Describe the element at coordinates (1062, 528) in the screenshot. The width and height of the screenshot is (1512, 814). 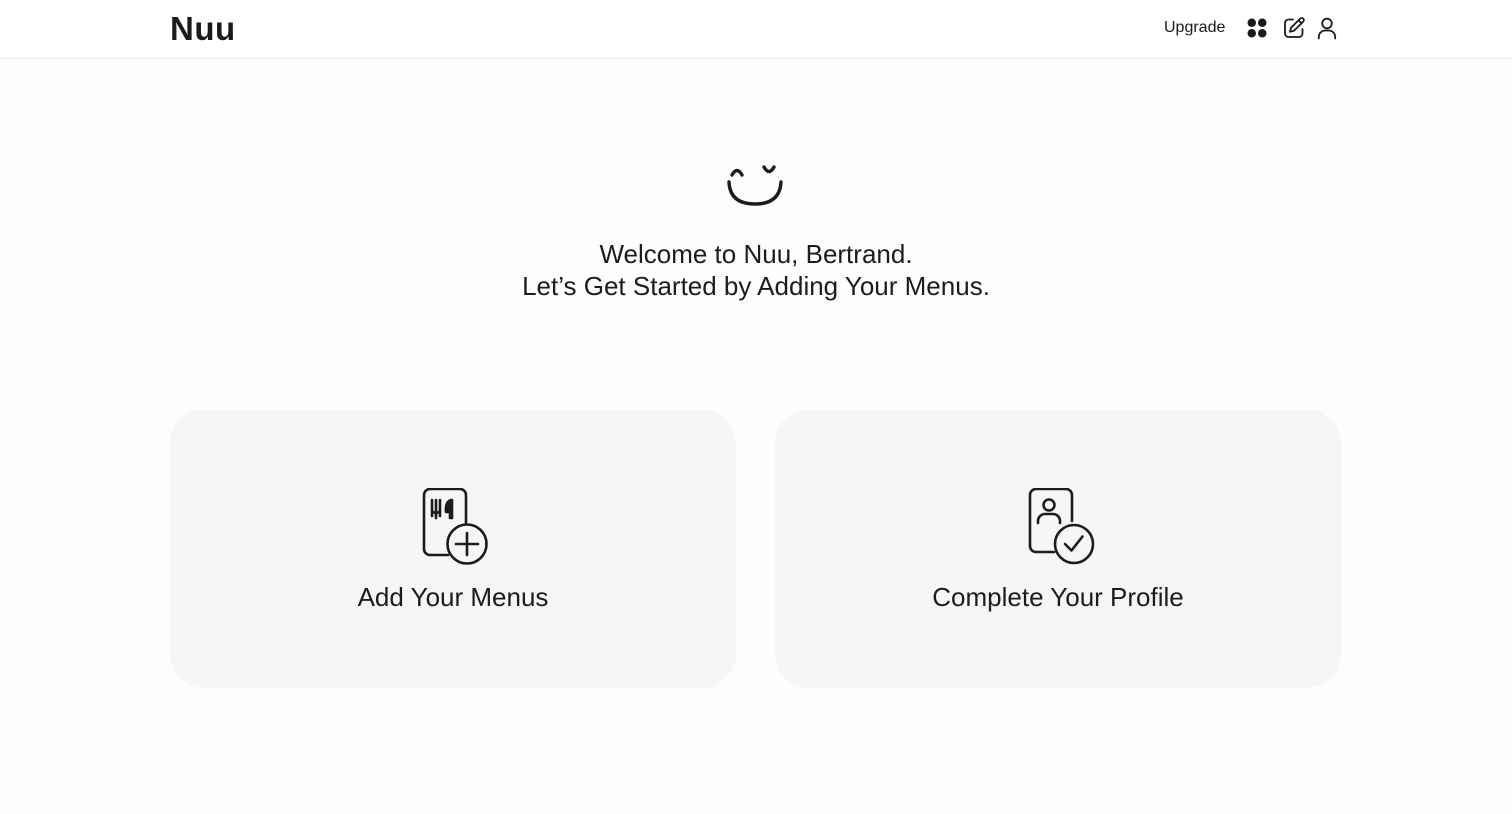
I see `profile-check-icon` at that location.